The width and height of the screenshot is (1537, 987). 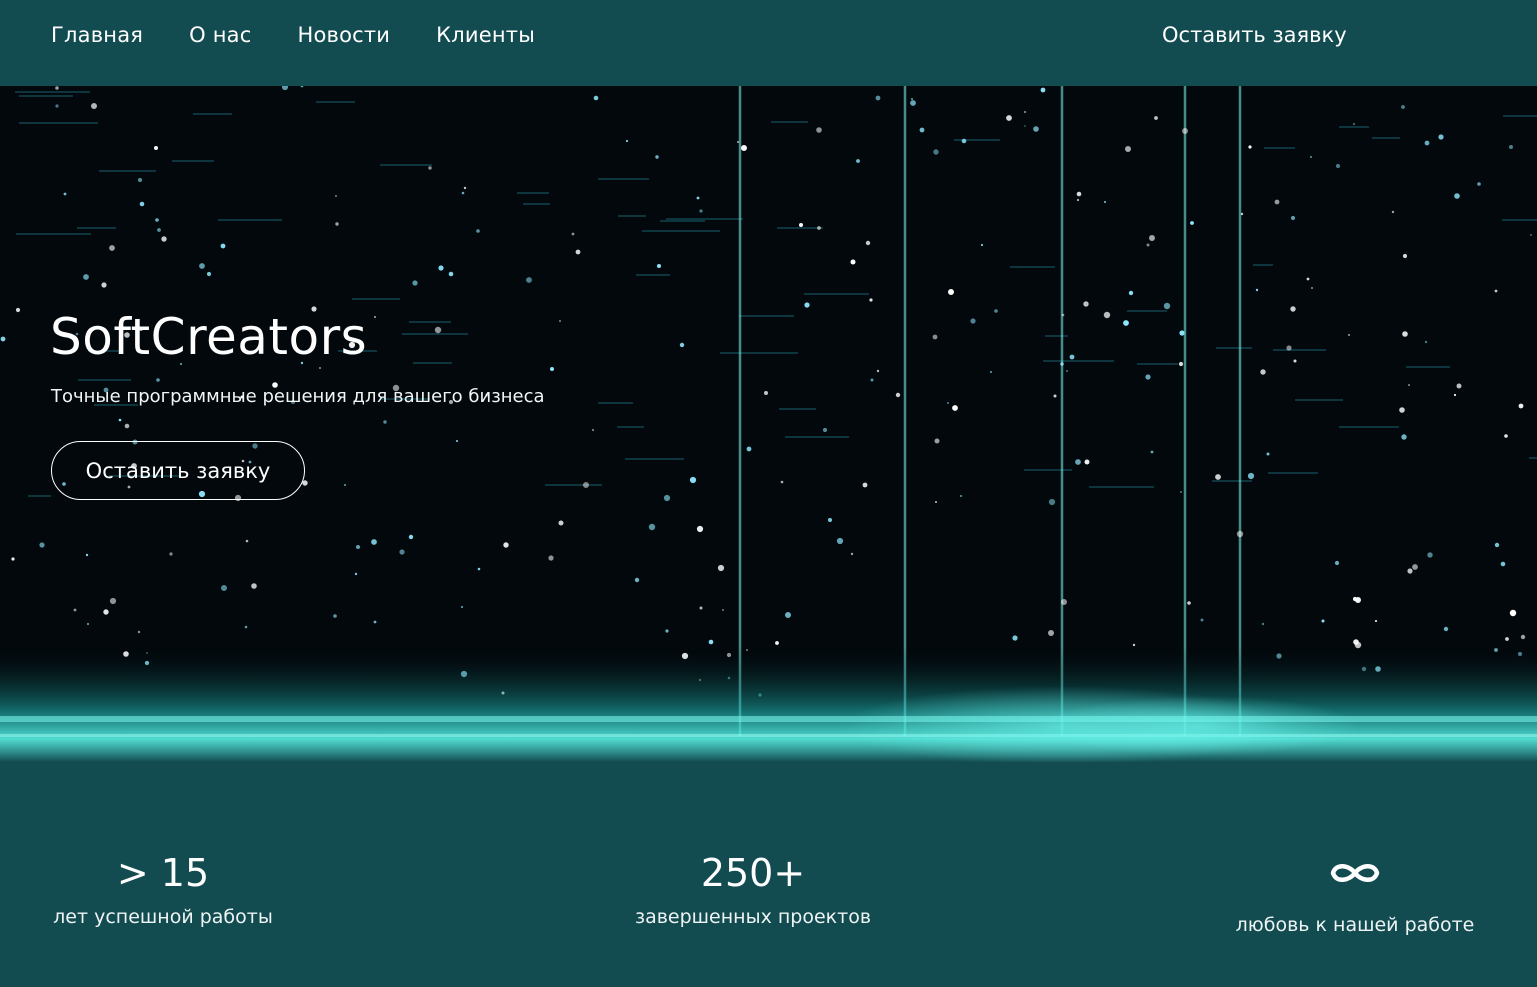 I want to click on infinity-icon, so click(x=1355, y=873).